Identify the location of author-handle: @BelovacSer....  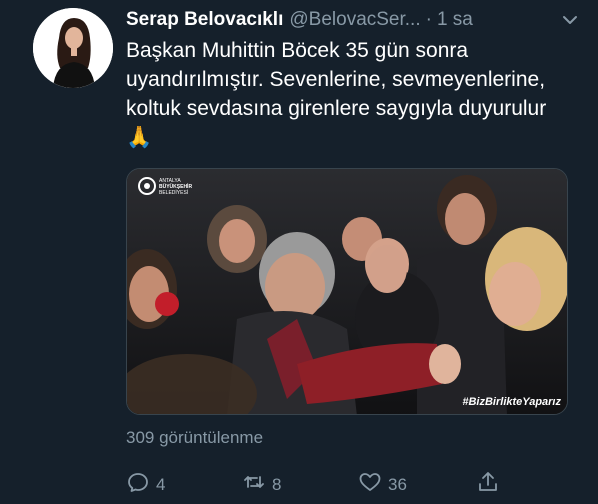
(354, 20).